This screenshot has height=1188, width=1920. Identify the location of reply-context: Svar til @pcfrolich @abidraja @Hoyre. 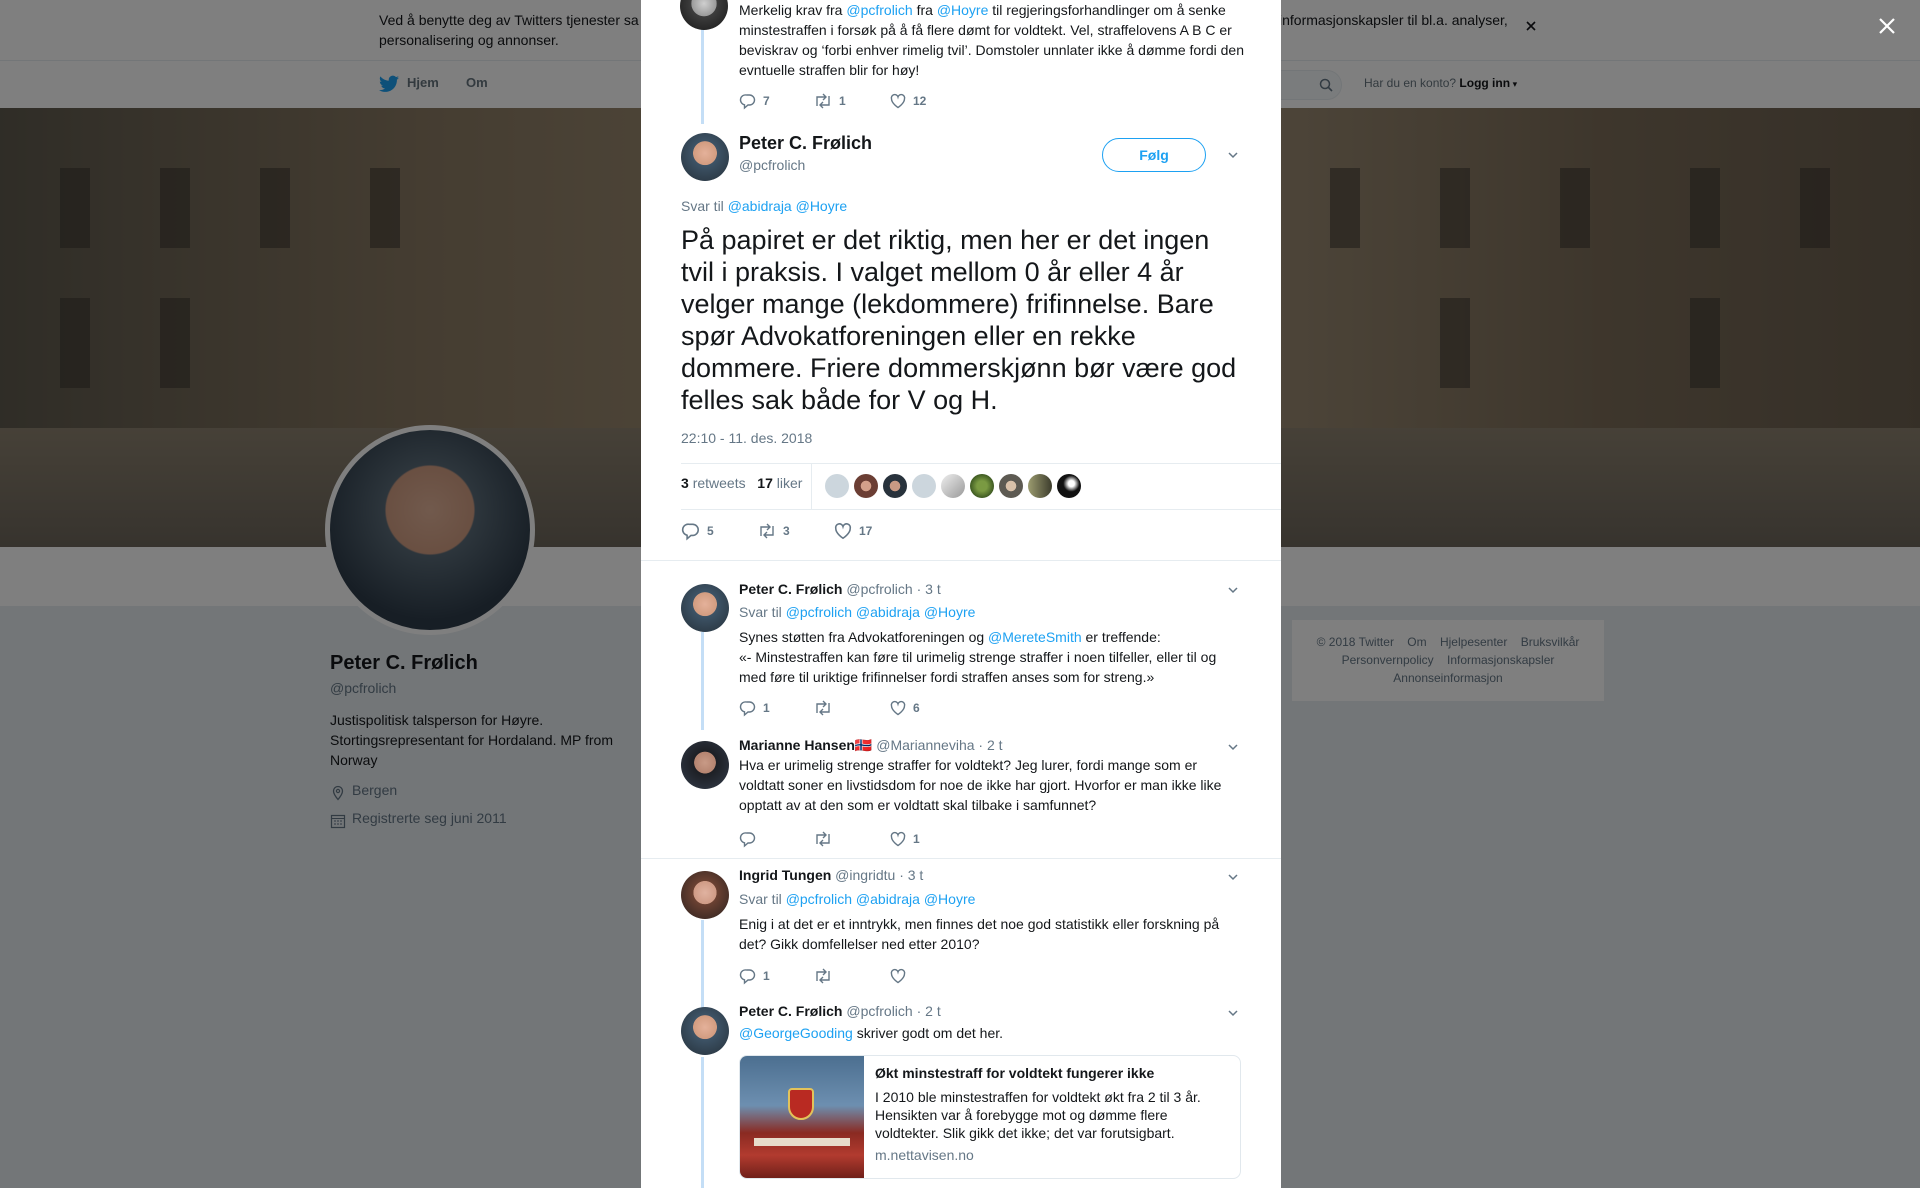
(857, 899).